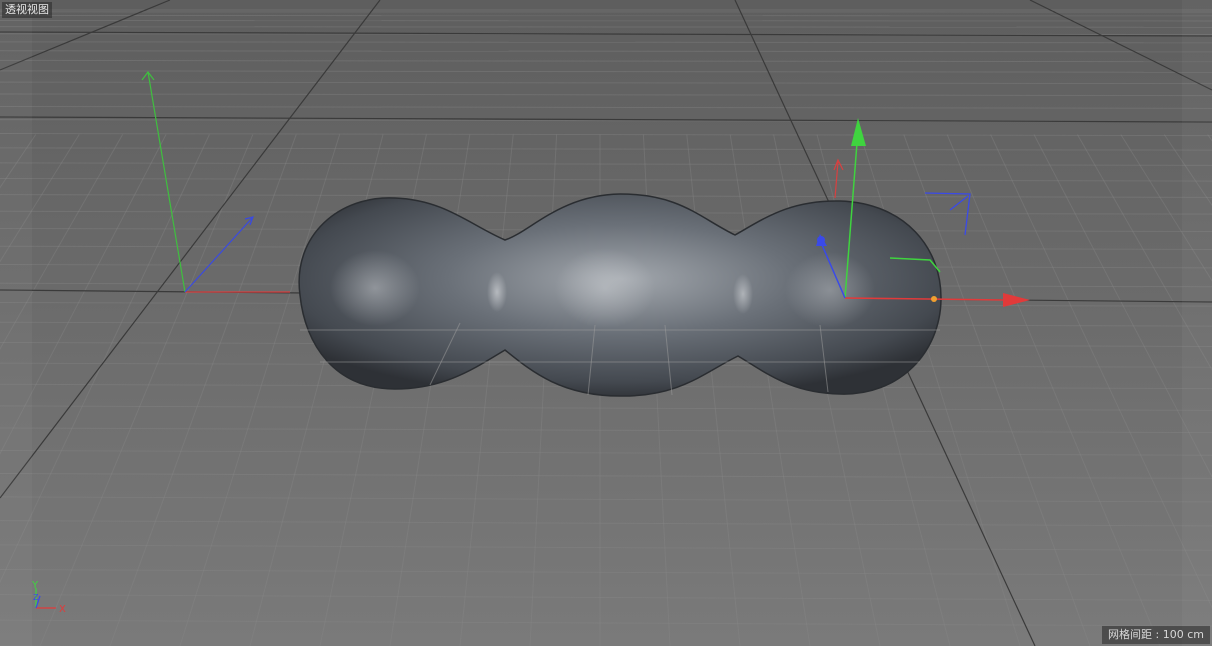  Describe the element at coordinates (16, 323) in the screenshot. I see `viewport-edge-left` at that location.